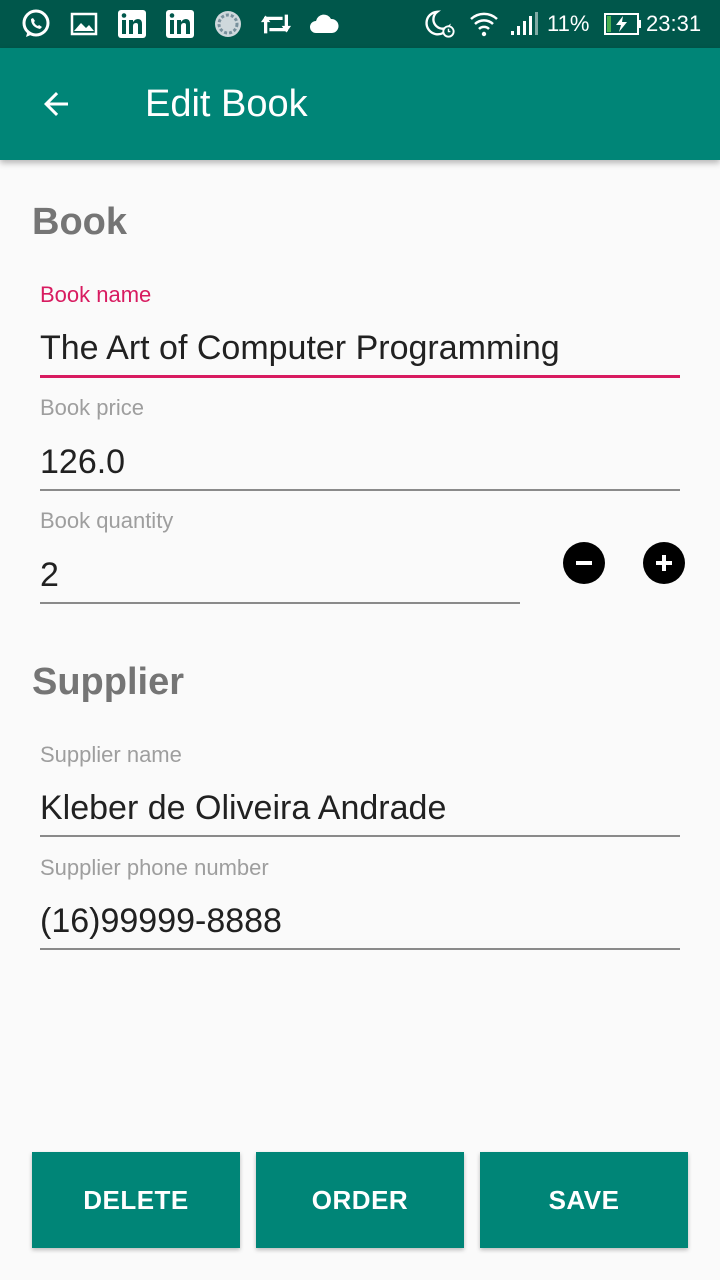 The height and width of the screenshot is (1280, 720). Describe the element at coordinates (360, 24) in the screenshot. I see `status-bar: 11% 23:31` at that location.